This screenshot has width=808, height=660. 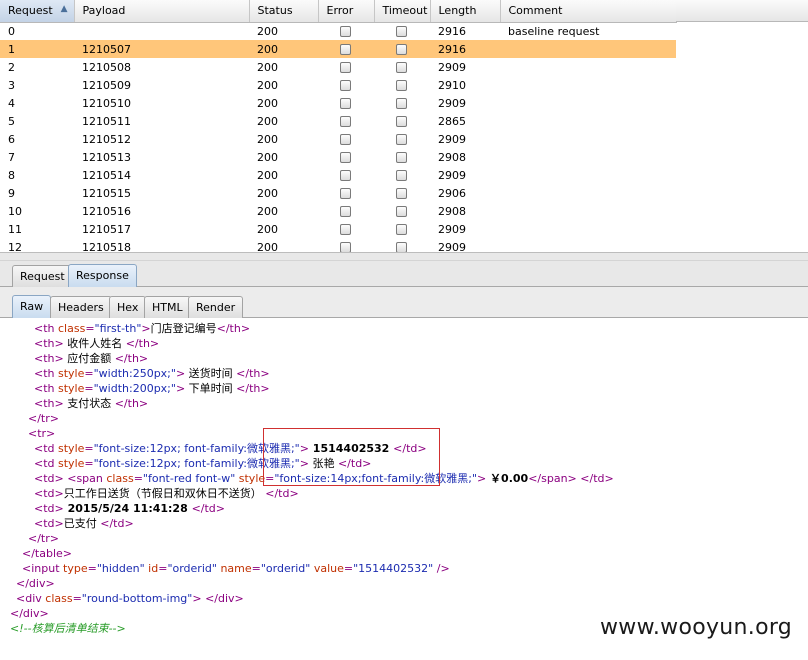 What do you see at coordinates (32, 306) in the screenshot?
I see `tab-raw: Raw` at bounding box center [32, 306].